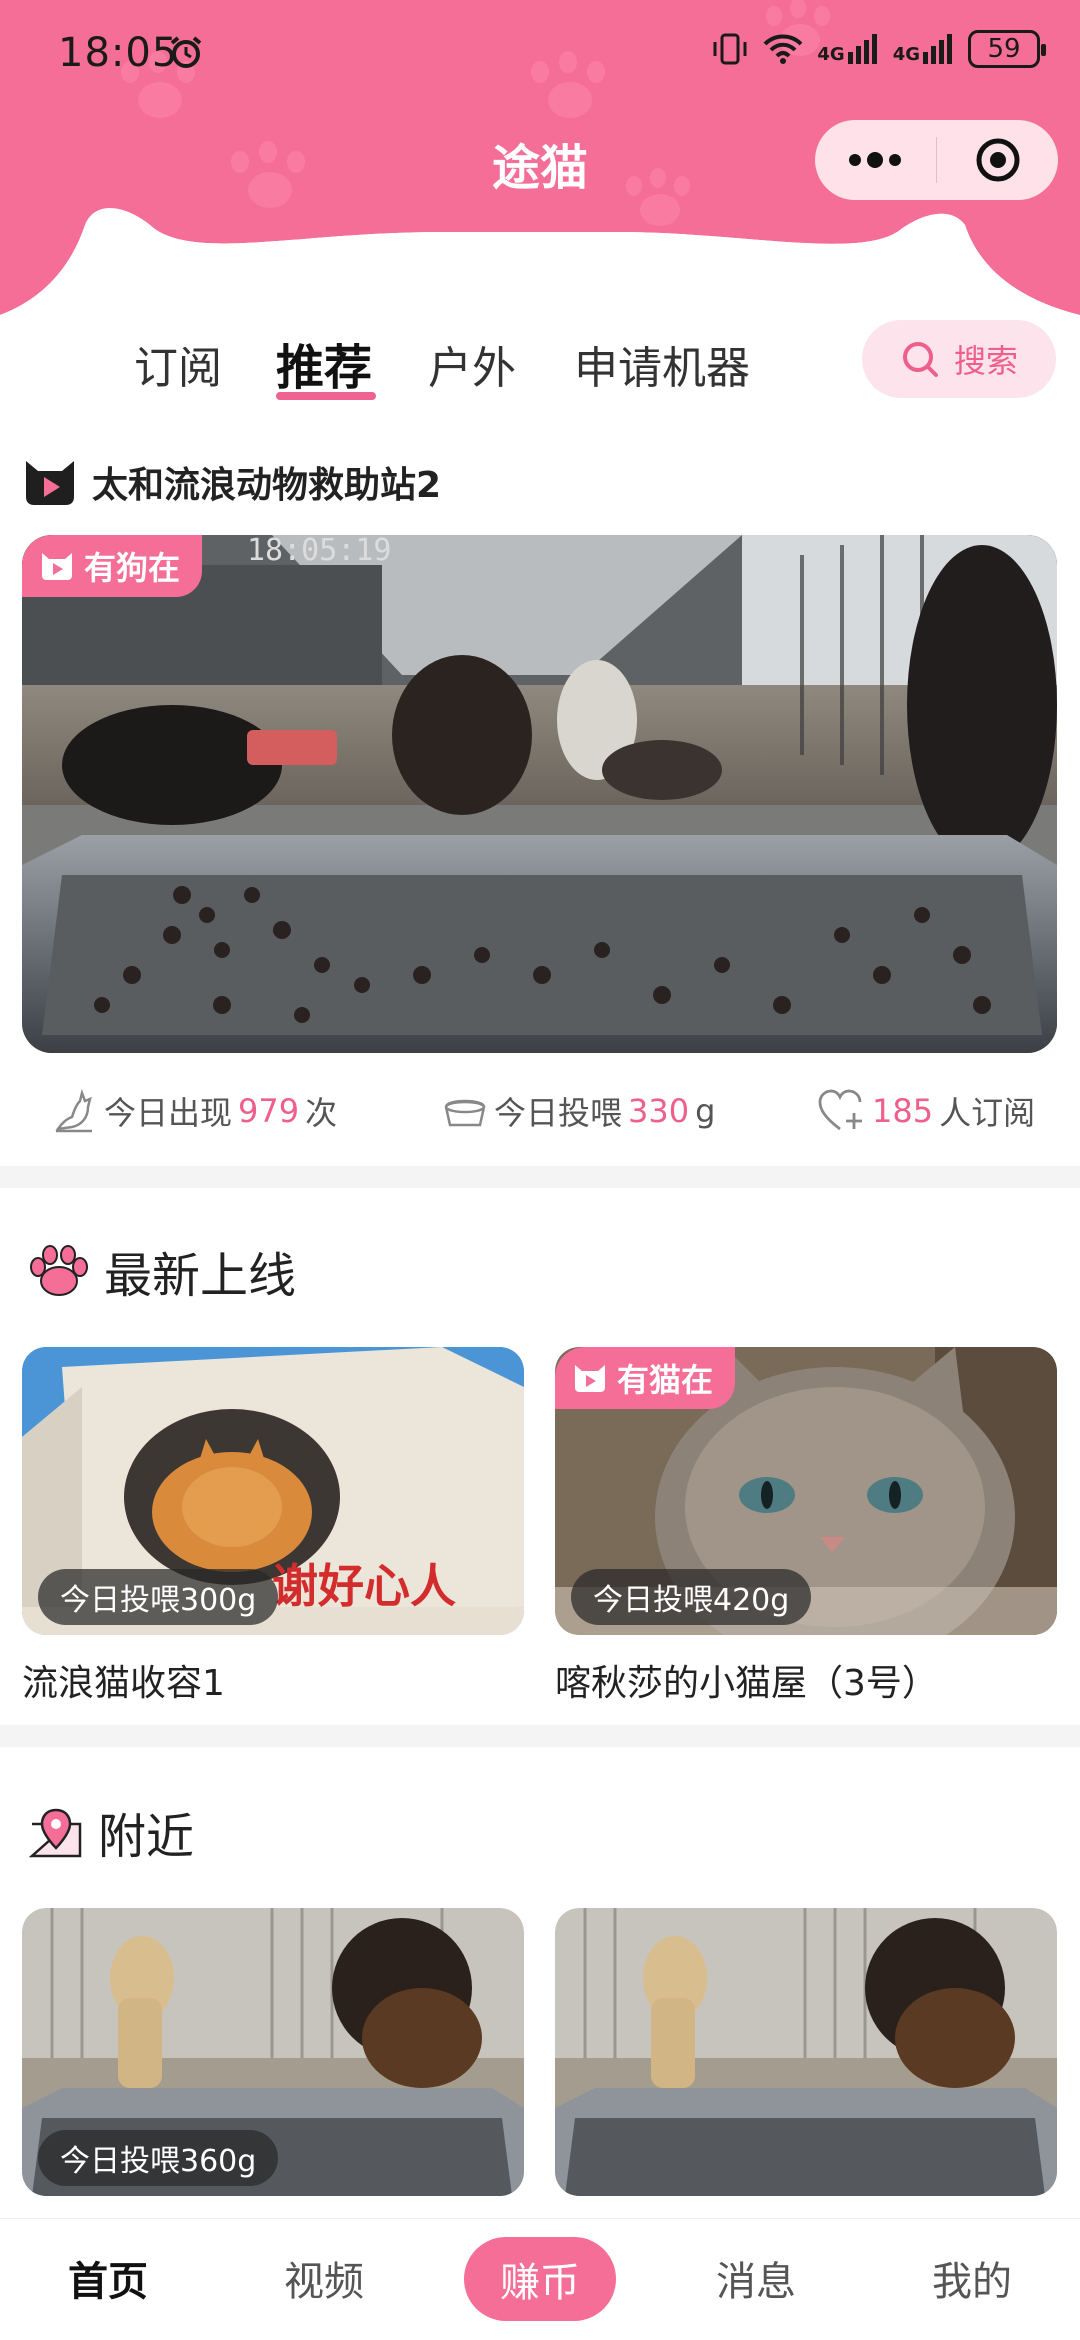 The image size is (1080, 2340). Describe the element at coordinates (108, 2278) in the screenshot. I see `nav-home: 首页` at that location.